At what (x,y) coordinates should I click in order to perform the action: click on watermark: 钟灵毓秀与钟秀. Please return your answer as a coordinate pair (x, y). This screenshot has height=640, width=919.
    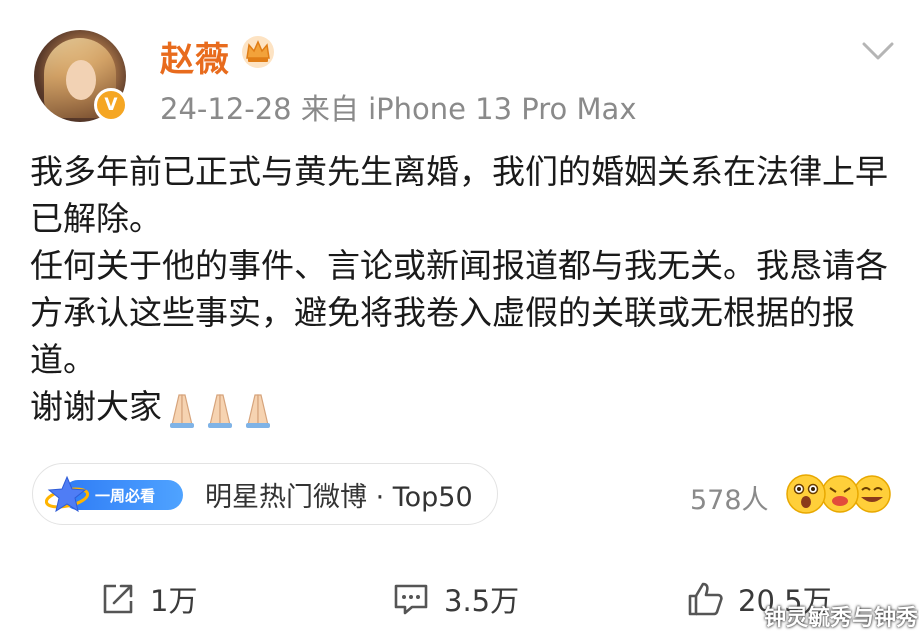
    Looking at the image, I should click on (841, 618).